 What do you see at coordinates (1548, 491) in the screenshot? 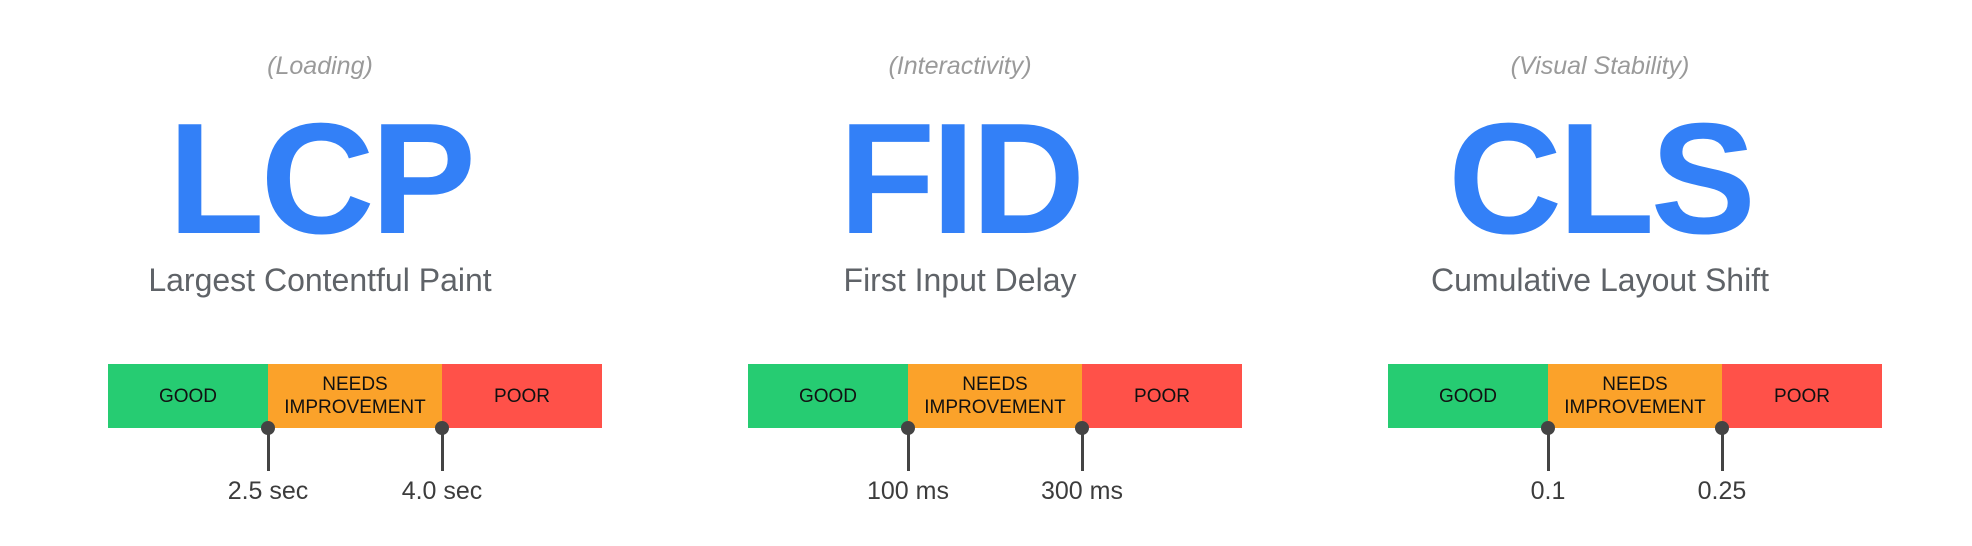
I see `threshold-label-good: 0.1` at bounding box center [1548, 491].